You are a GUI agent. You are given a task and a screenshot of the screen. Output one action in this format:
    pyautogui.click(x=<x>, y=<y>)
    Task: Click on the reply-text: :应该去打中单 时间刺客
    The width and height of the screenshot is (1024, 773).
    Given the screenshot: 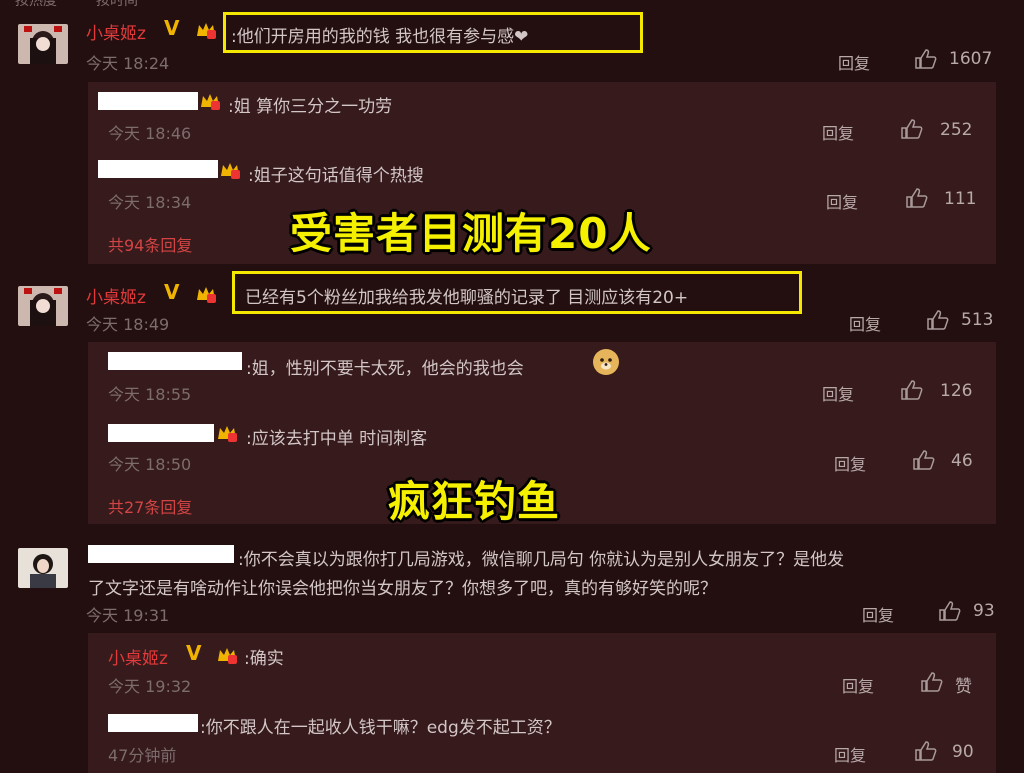 What is the action you would take?
    pyautogui.click(x=337, y=439)
    